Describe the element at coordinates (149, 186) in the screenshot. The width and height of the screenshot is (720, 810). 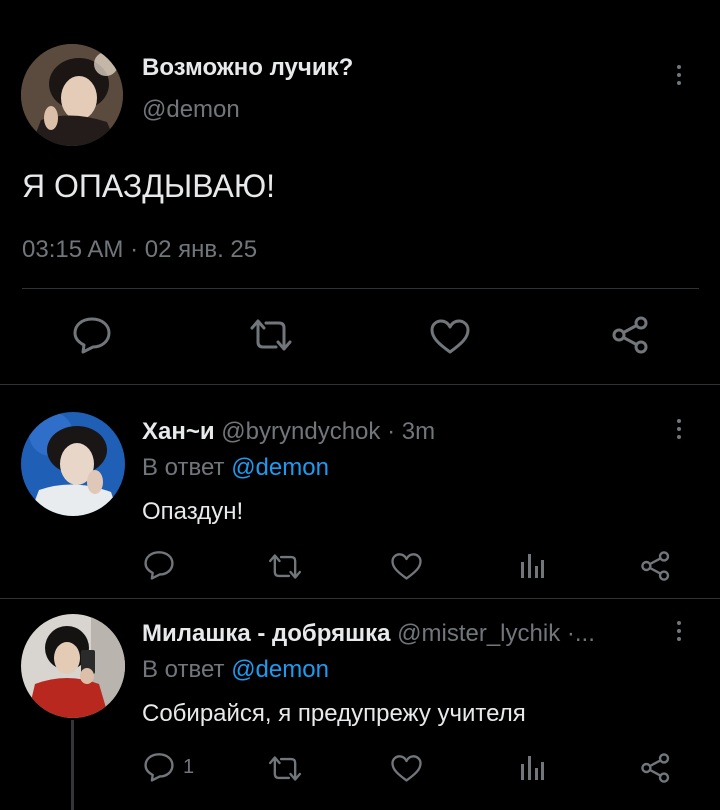
I see `main-tweet-text: Я ОПАЗДЫВАЮ!` at that location.